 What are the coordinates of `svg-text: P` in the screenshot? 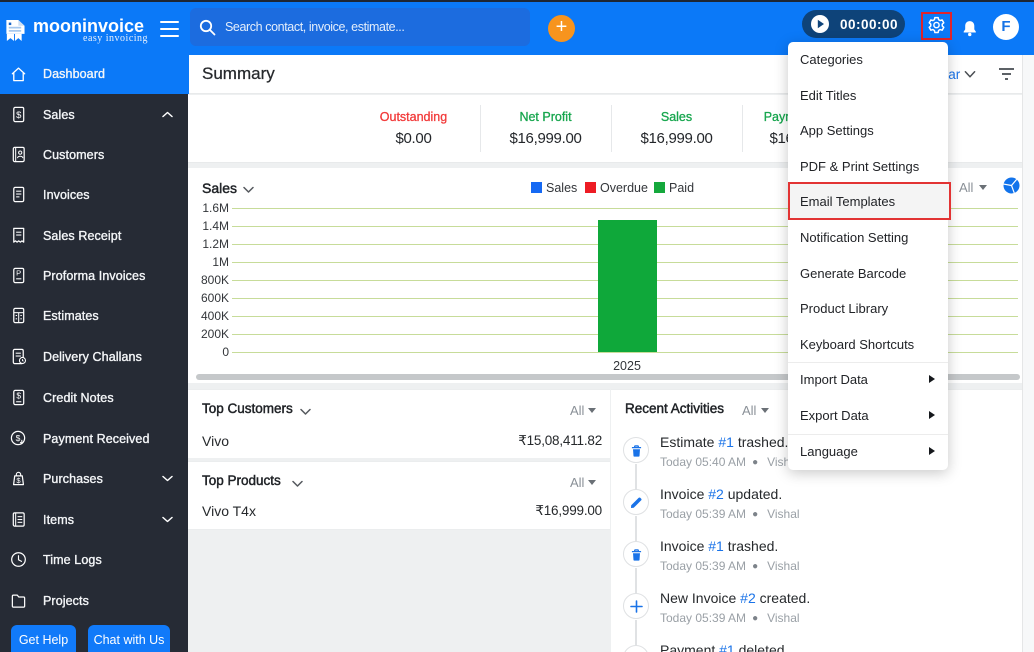 It's located at (18, 273).